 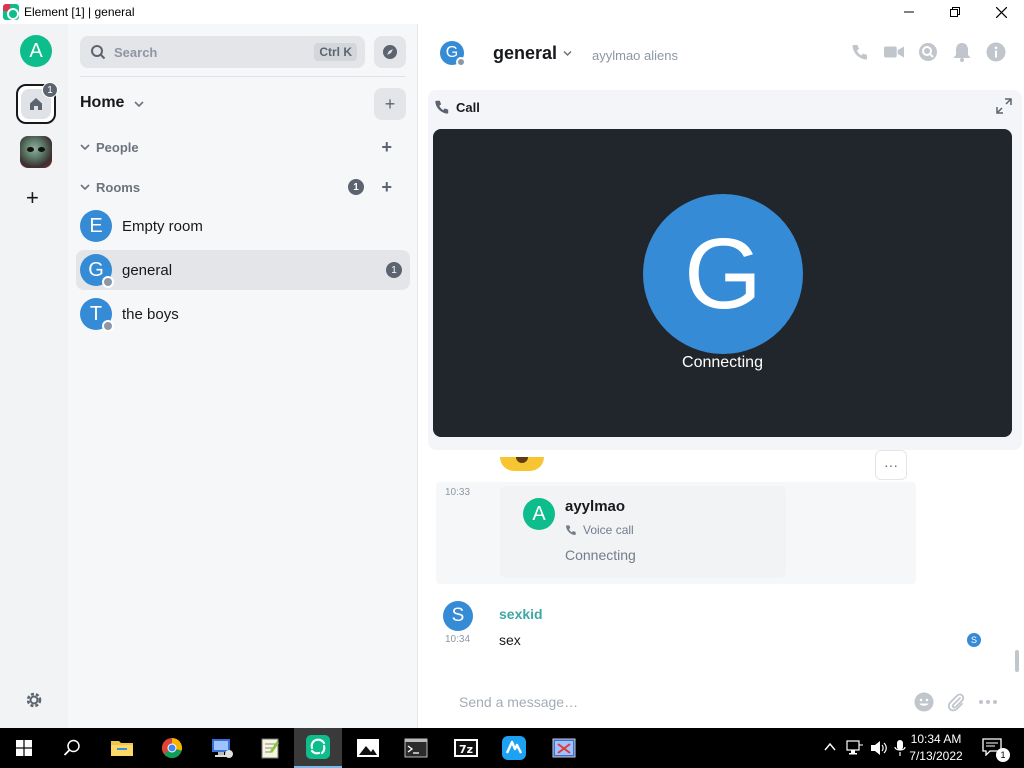 What do you see at coordinates (390, 104) in the screenshot?
I see `add-room-button: +` at bounding box center [390, 104].